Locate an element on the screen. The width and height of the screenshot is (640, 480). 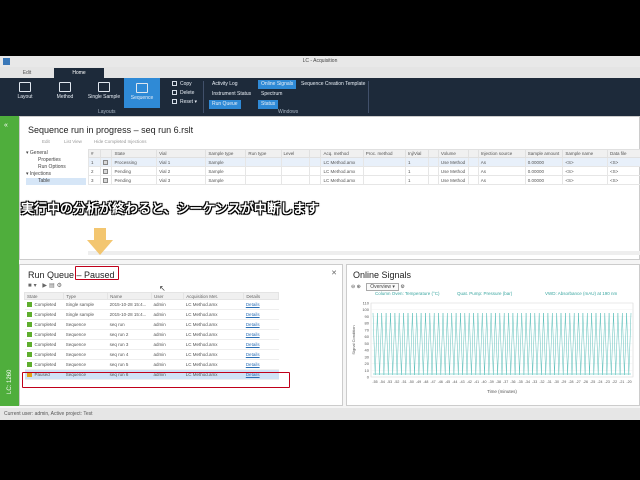
delete-button: Delete is located at coordinates (183, 93).